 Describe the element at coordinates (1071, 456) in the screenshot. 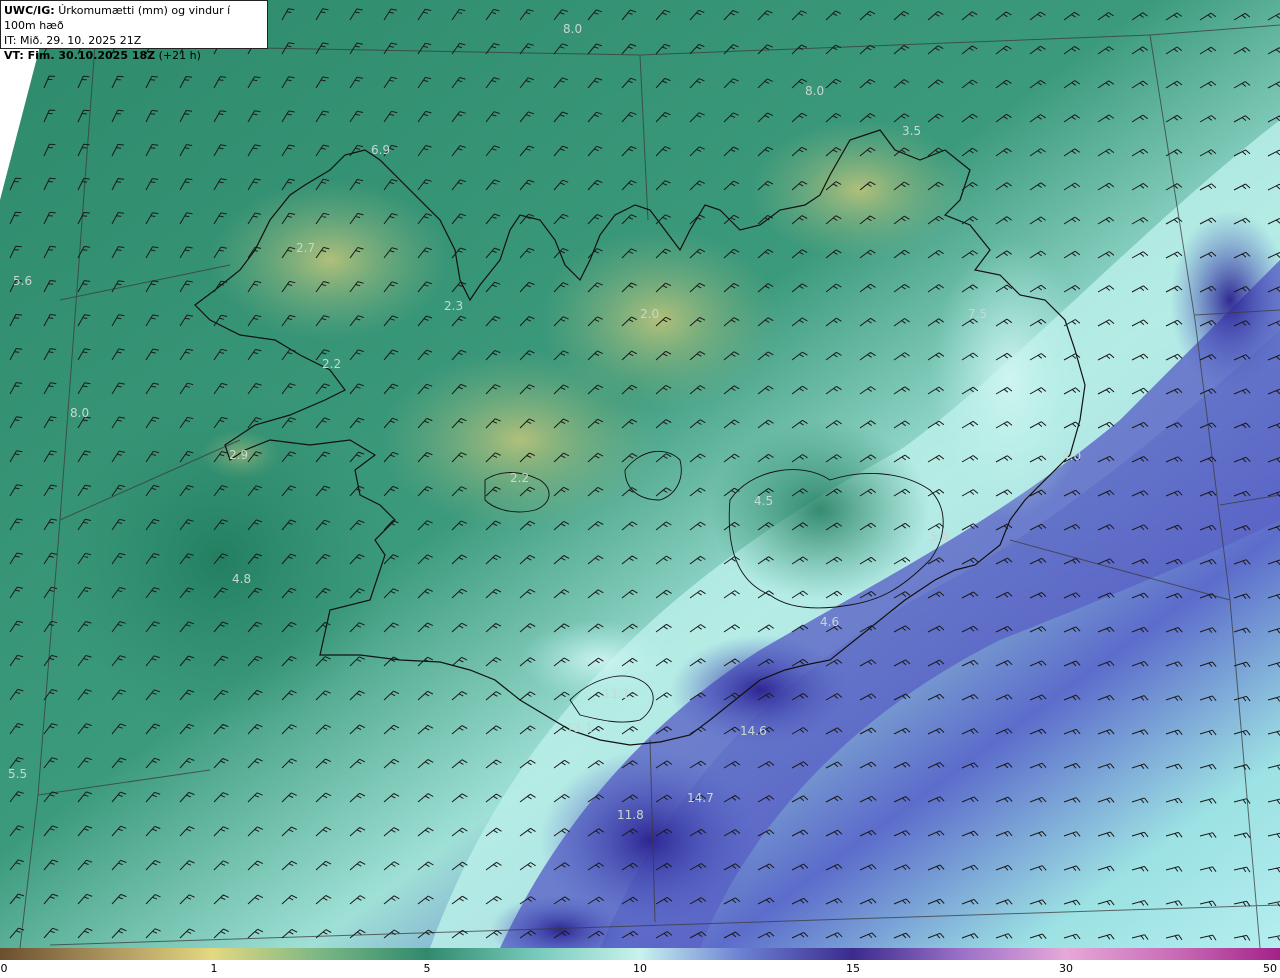

I see `map-value: 4.0` at that location.